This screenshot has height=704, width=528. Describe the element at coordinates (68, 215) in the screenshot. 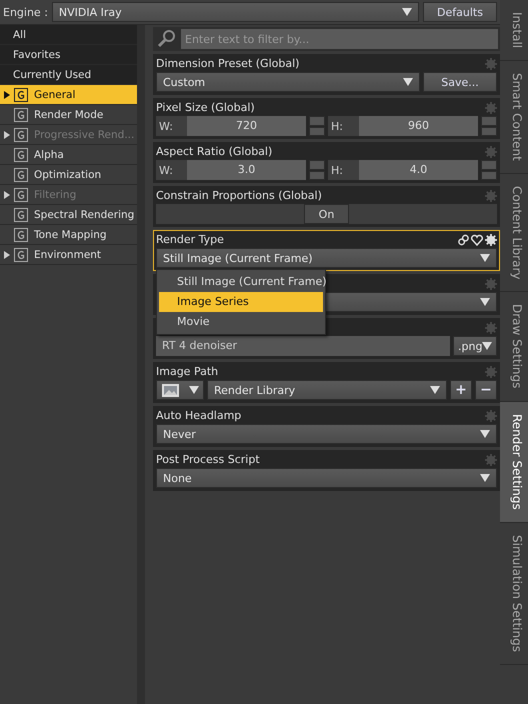

I see `sidebar-item: Spectral Rendering` at that location.